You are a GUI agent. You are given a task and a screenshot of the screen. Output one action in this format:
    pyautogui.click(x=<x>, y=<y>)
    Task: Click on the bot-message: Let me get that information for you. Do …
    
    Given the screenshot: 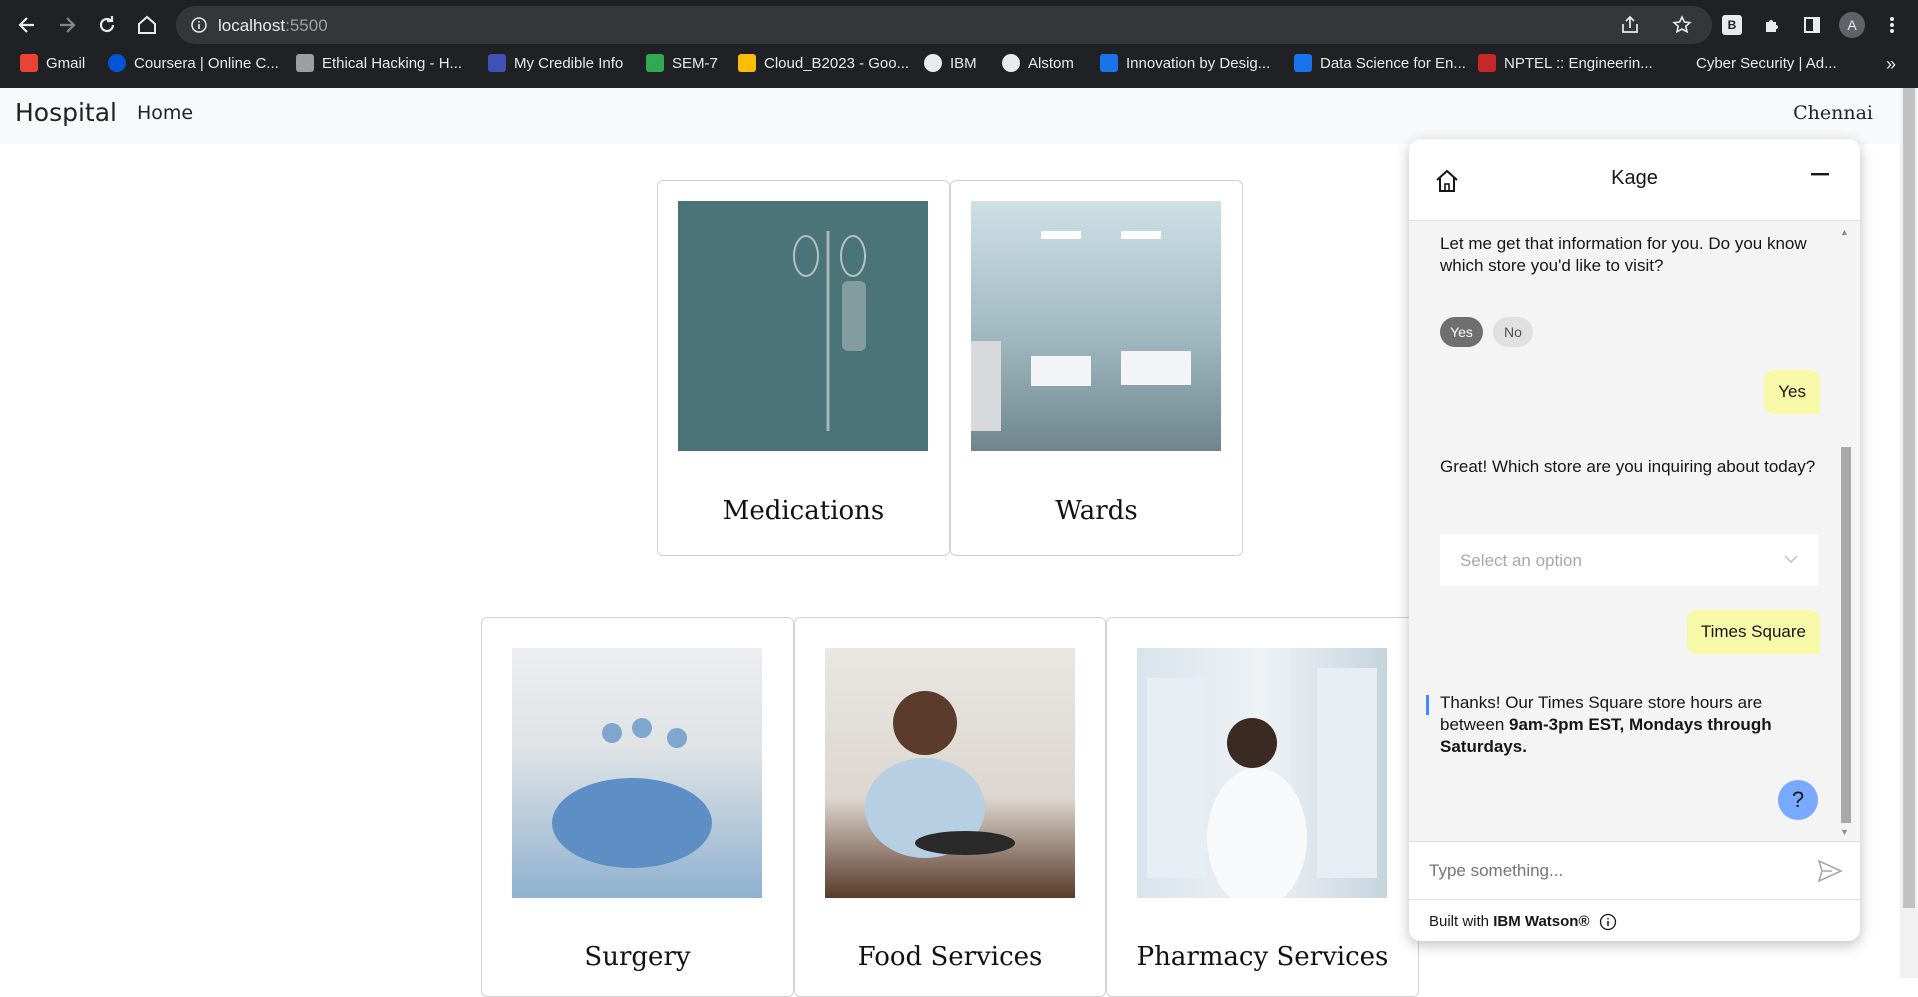 What is the action you would take?
    pyautogui.click(x=1623, y=254)
    